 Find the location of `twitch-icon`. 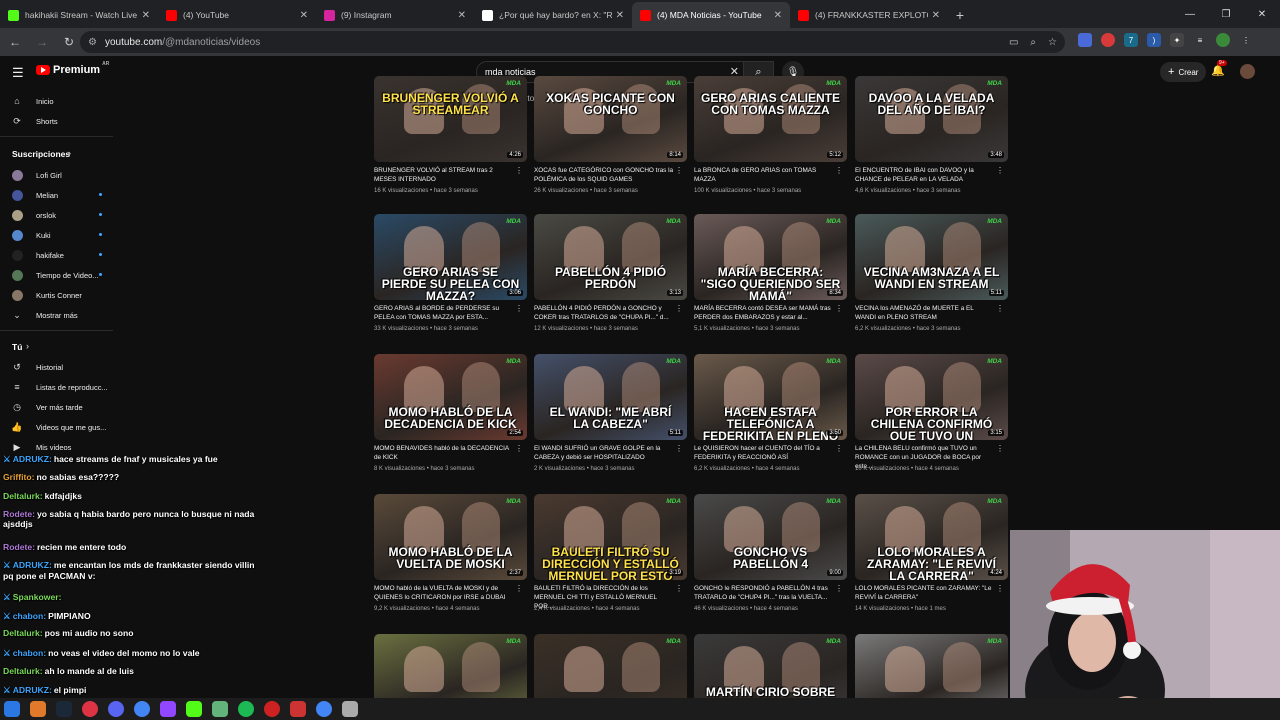

twitch-icon is located at coordinates (168, 709).